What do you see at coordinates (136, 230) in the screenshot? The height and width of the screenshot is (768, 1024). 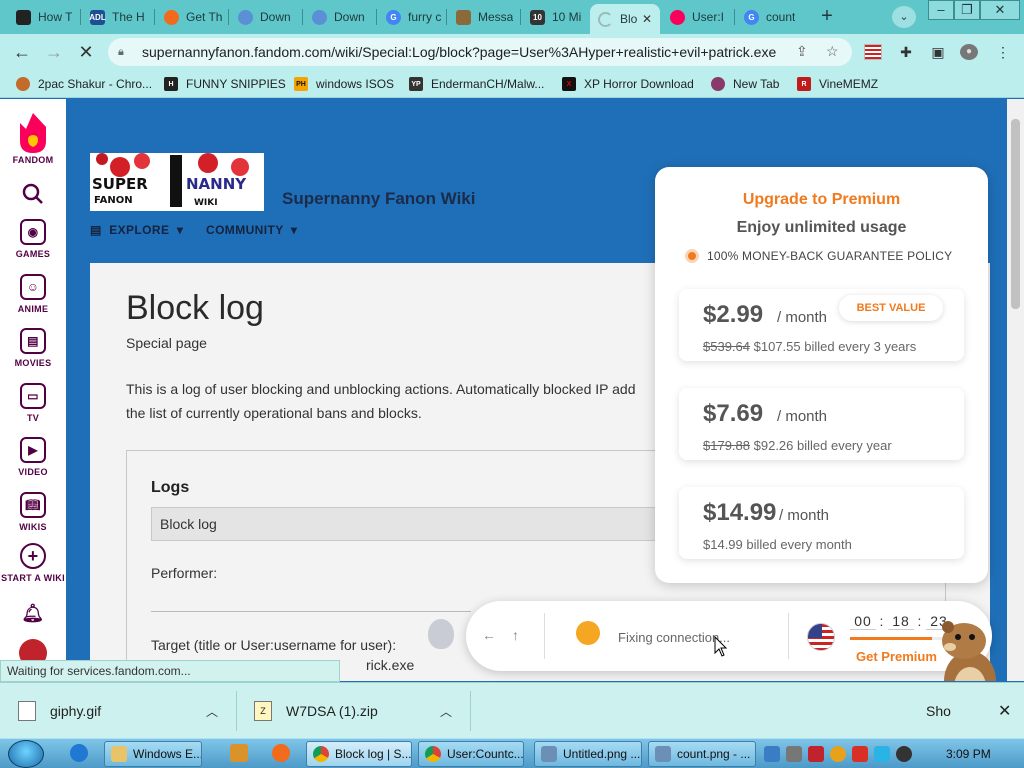 I see `explore-menu: ▤ EXPLORE ▾` at bounding box center [136, 230].